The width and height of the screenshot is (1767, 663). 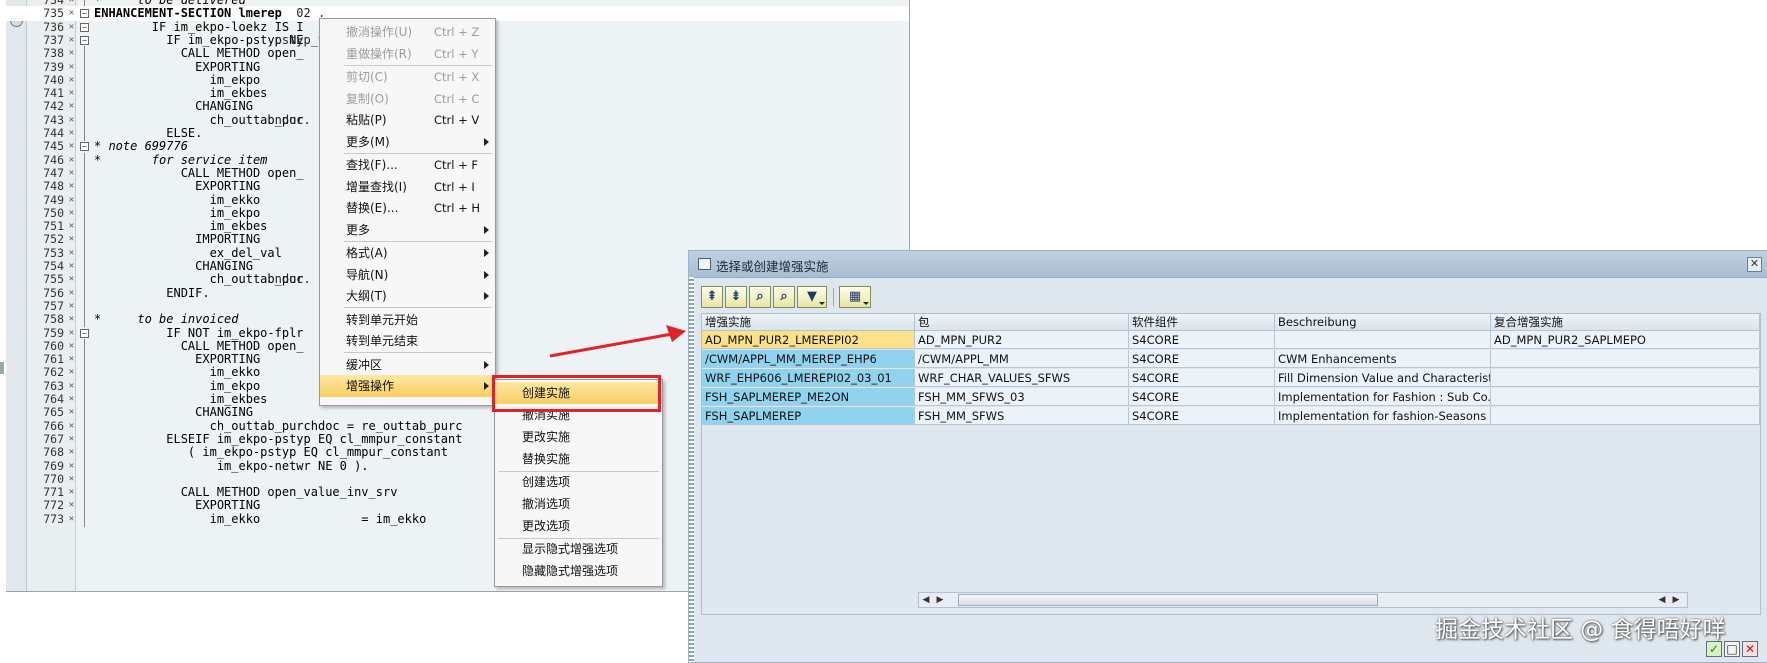 I want to click on submenu-item: 更改选项, so click(x=578, y=526).